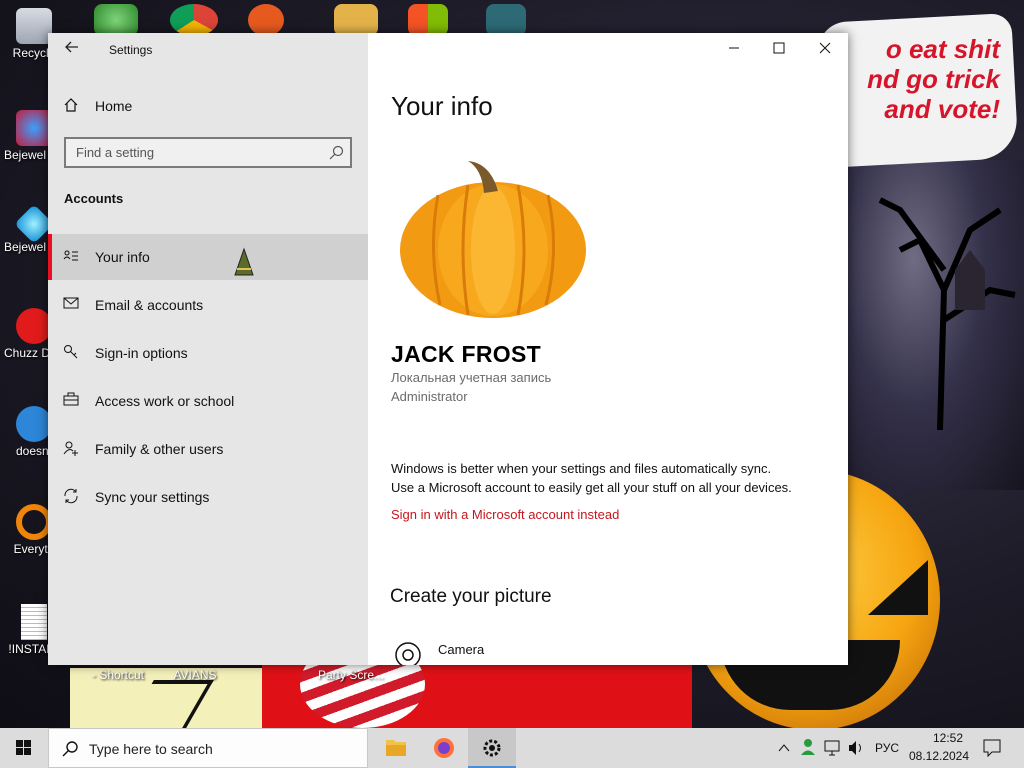  What do you see at coordinates (94, 198) in the screenshot?
I see `nav-section-header: Accounts` at bounding box center [94, 198].